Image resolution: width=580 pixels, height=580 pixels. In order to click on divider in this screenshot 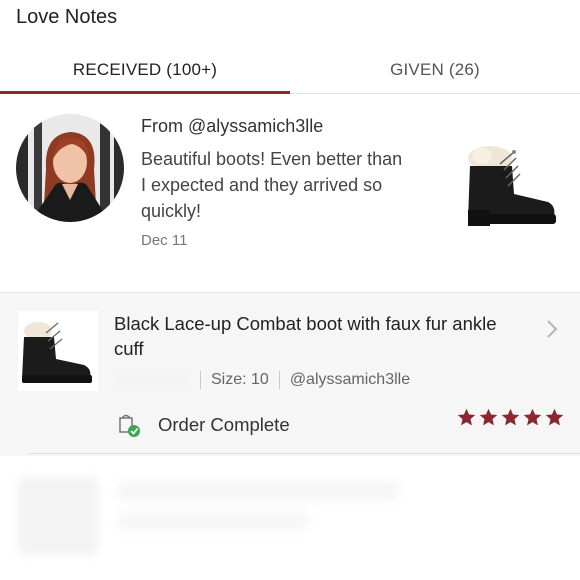, I will do `click(304, 453)`.